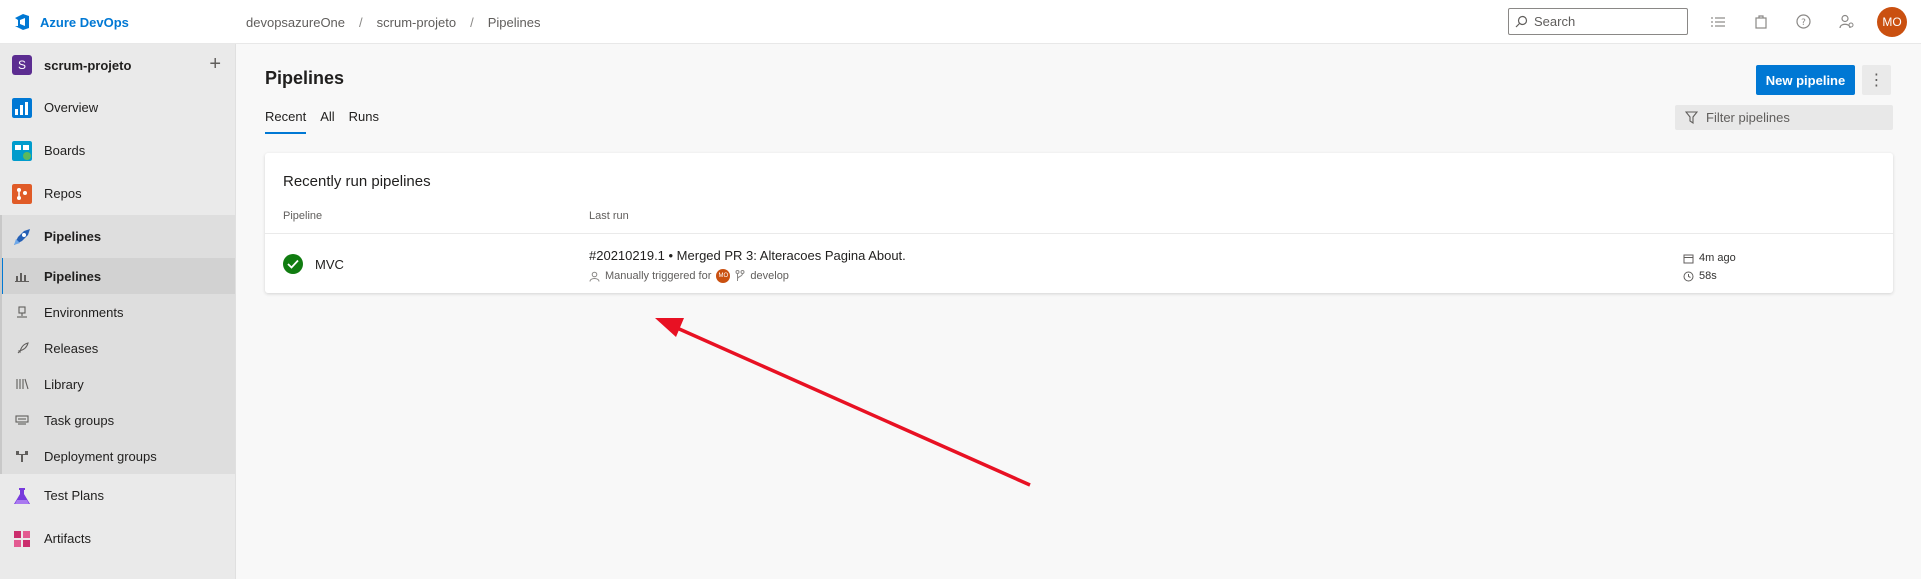 The image size is (1921, 579). I want to click on sidebar-subitem-pipelines: Pipelines, so click(117, 276).